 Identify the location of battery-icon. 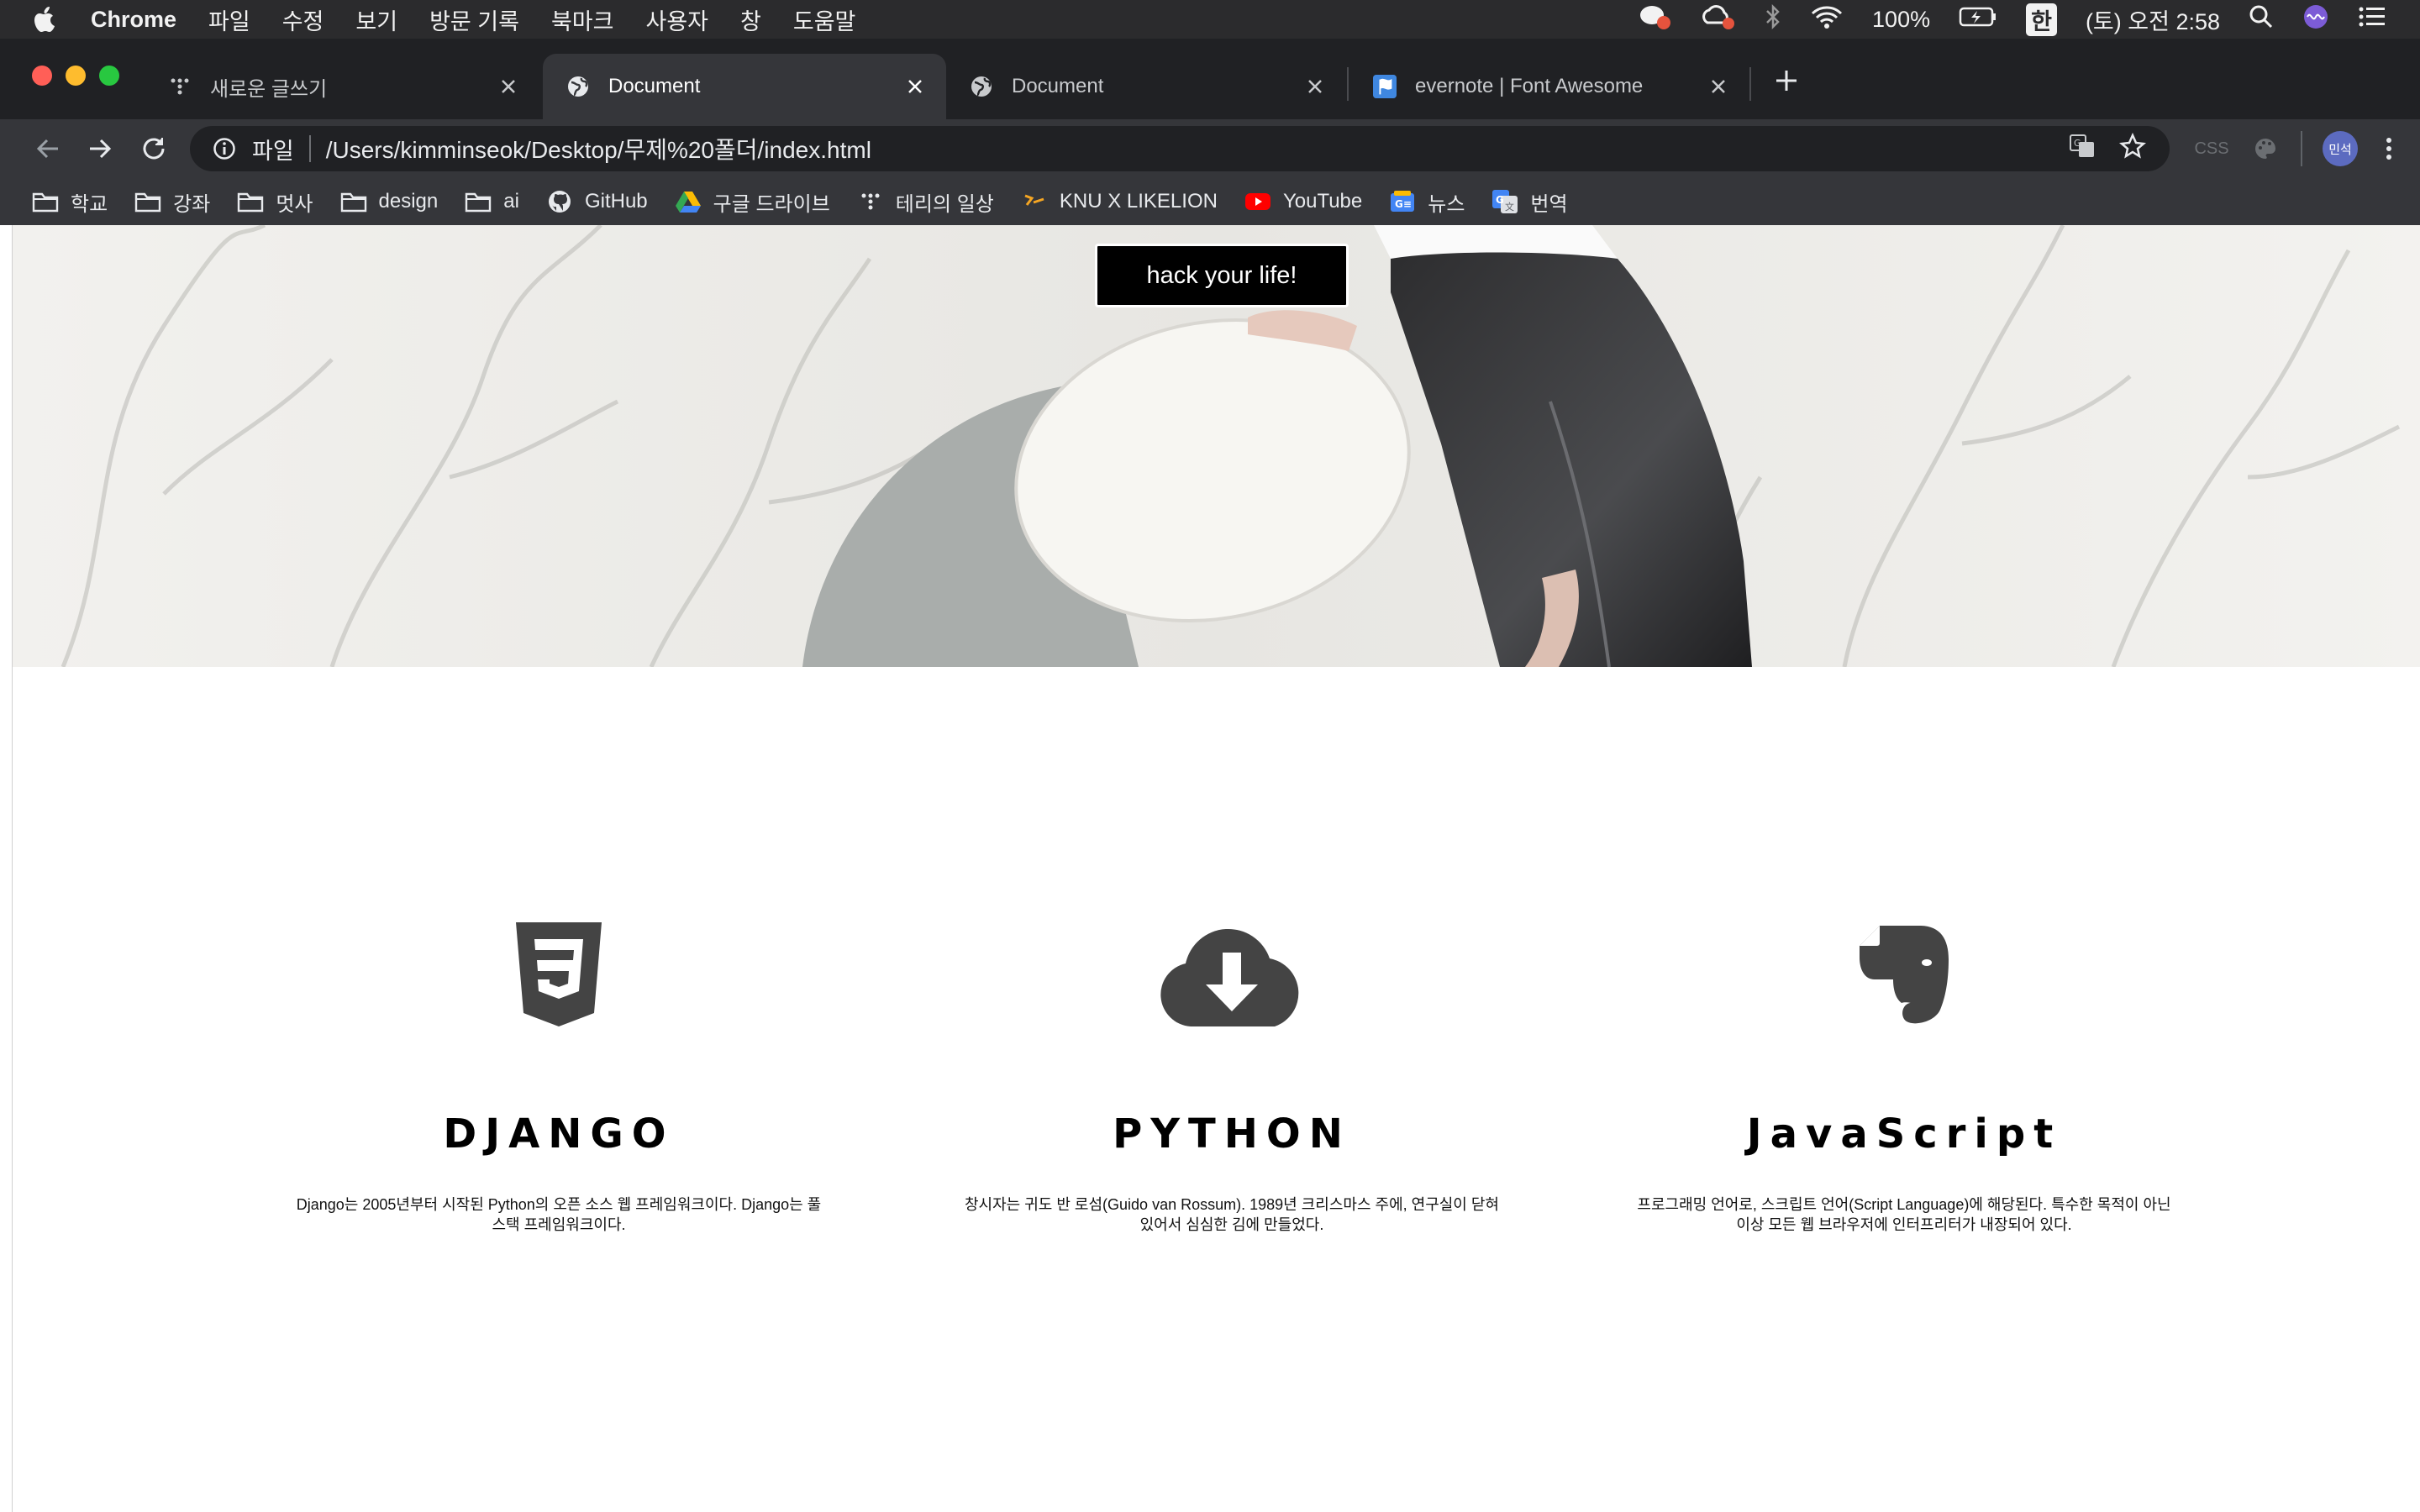
(1978, 20).